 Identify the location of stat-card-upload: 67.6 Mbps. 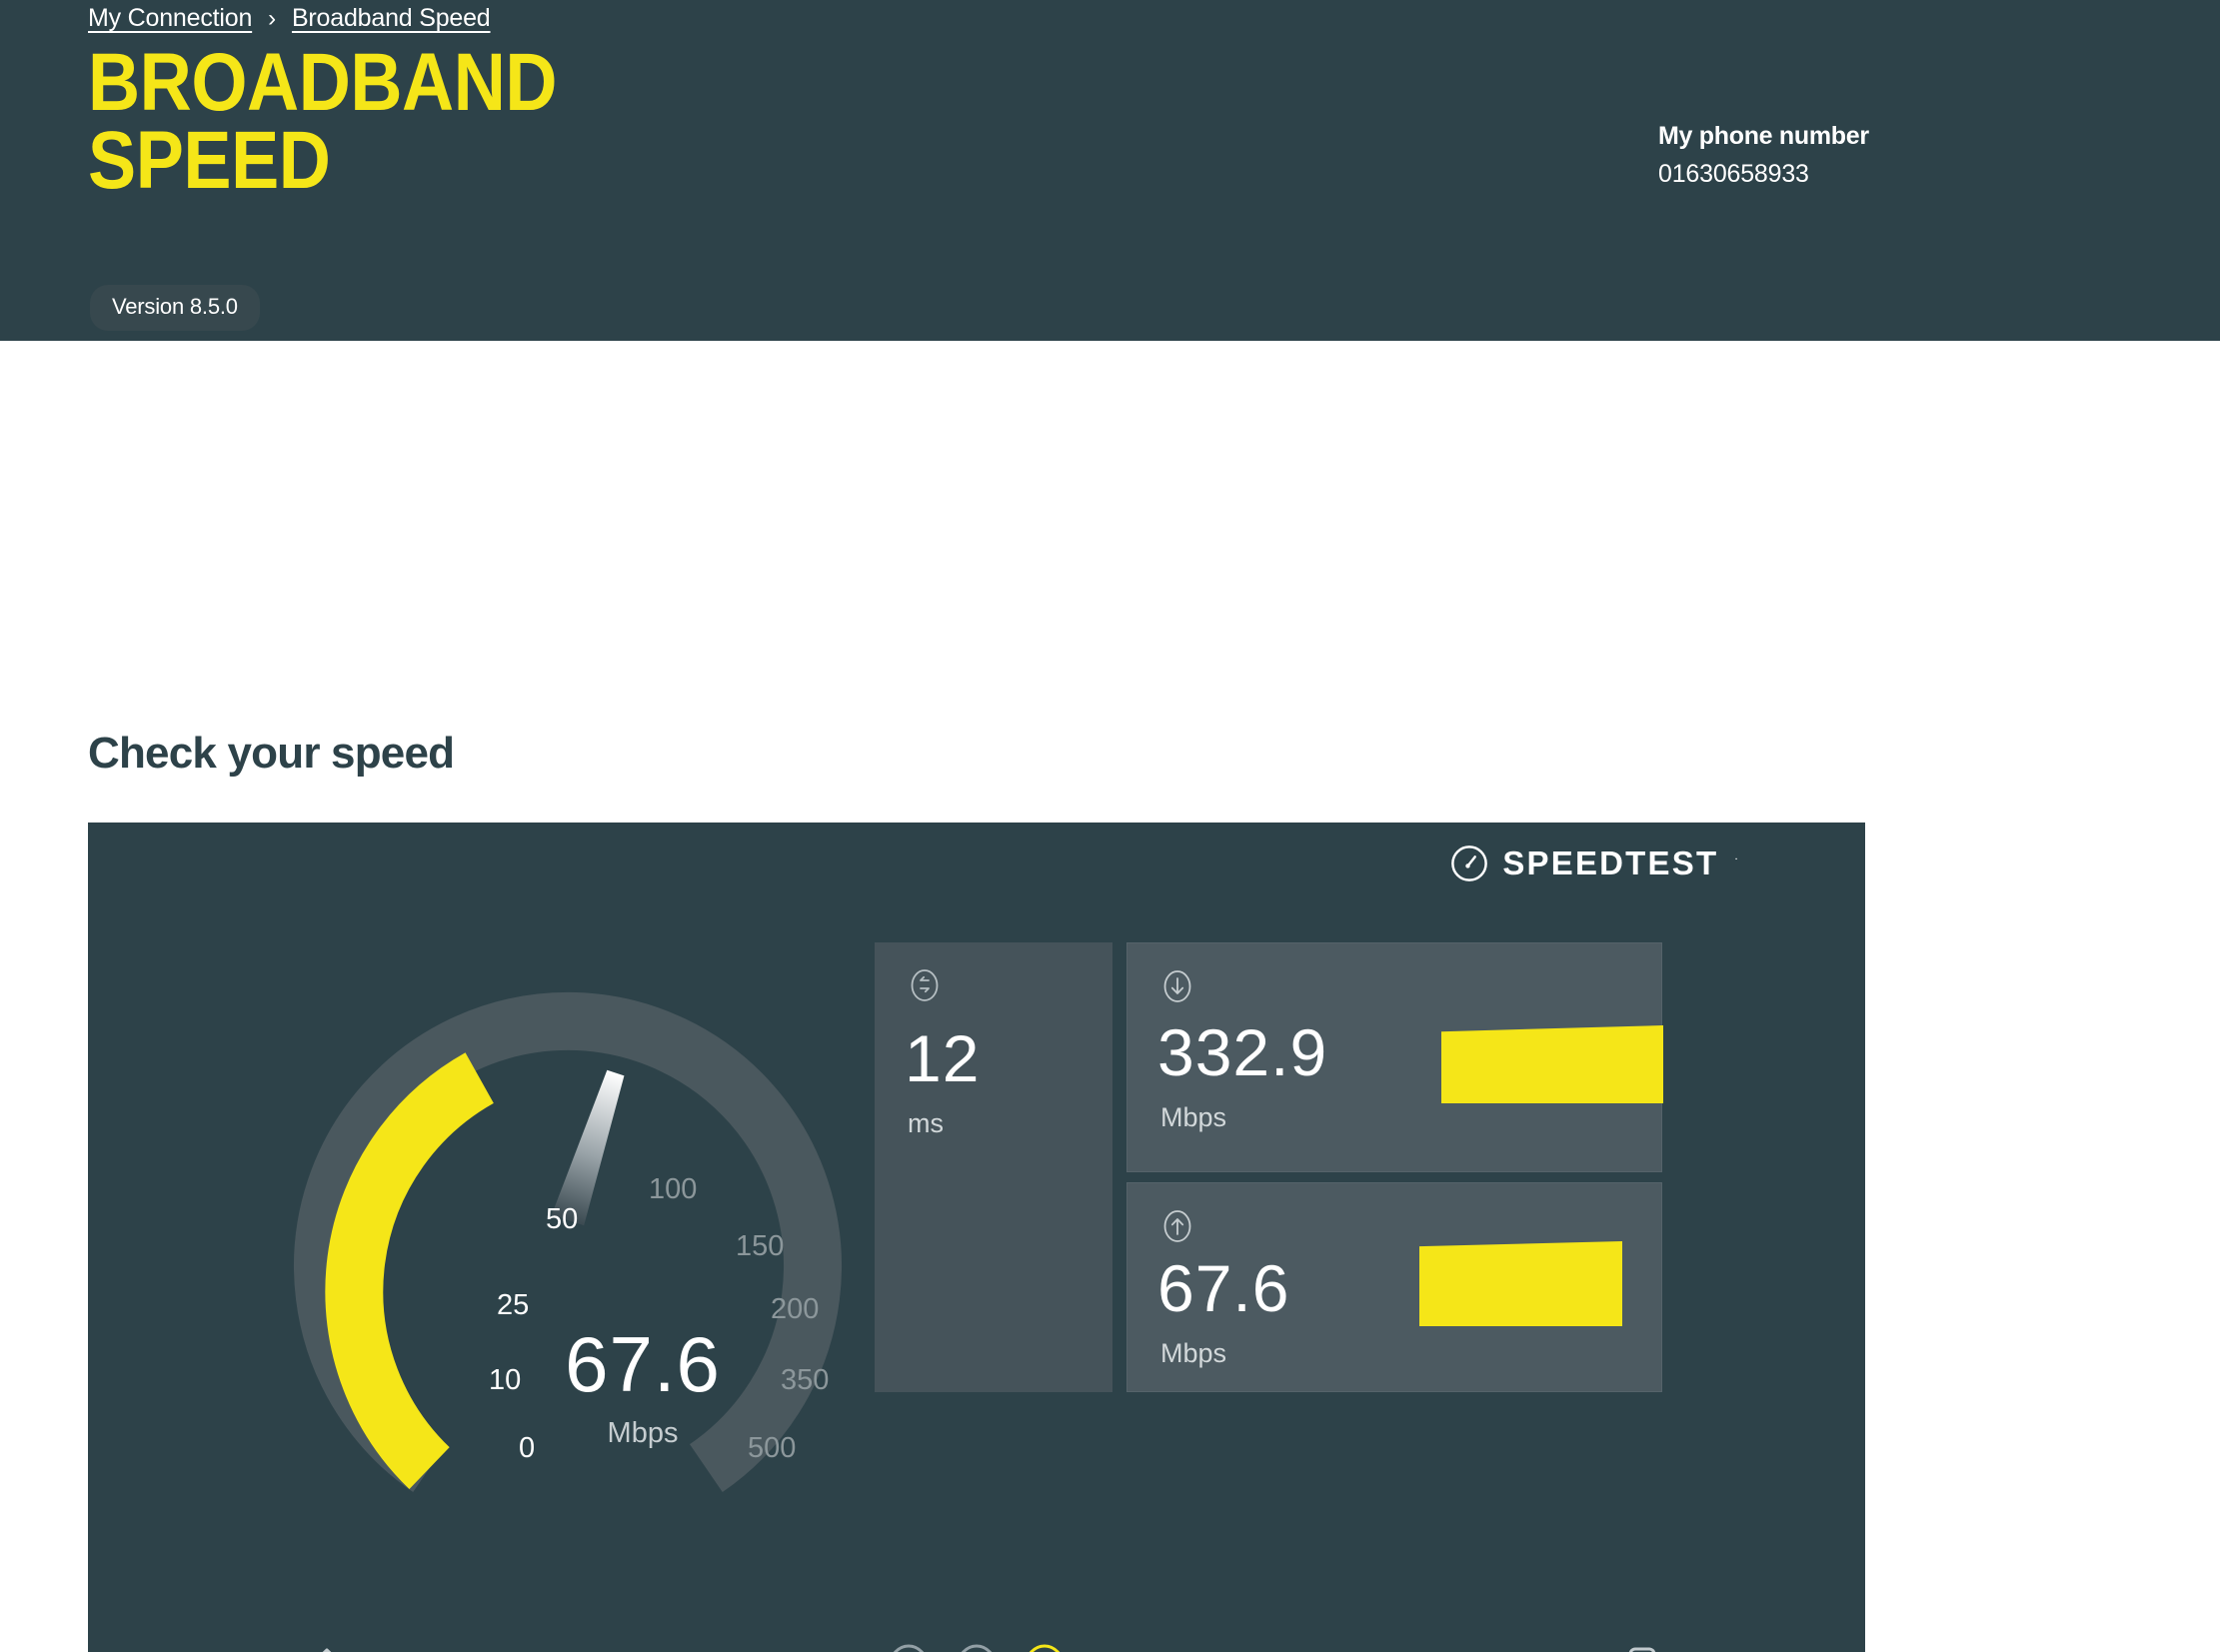
(1394, 1287).